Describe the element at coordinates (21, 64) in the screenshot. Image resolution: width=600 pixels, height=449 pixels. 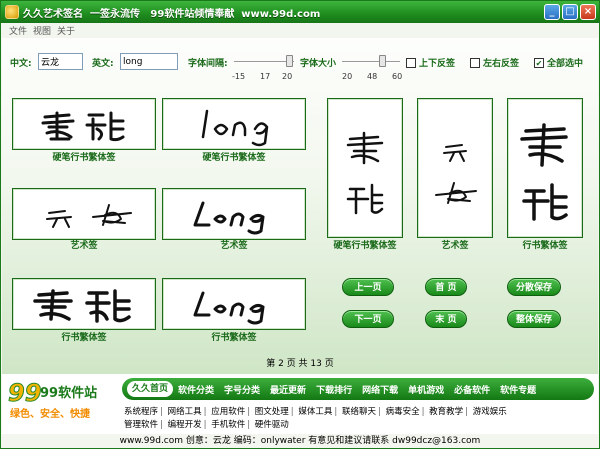
I see `chinese-name-label: 中文:` at that location.